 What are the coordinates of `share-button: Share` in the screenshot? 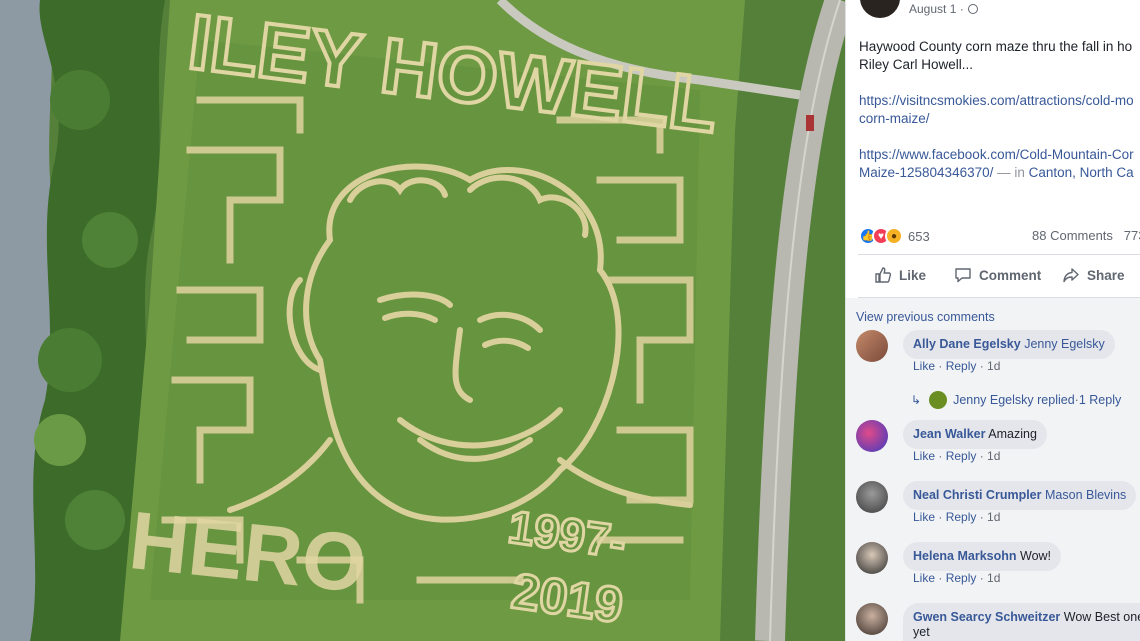 It's located at (1093, 275).